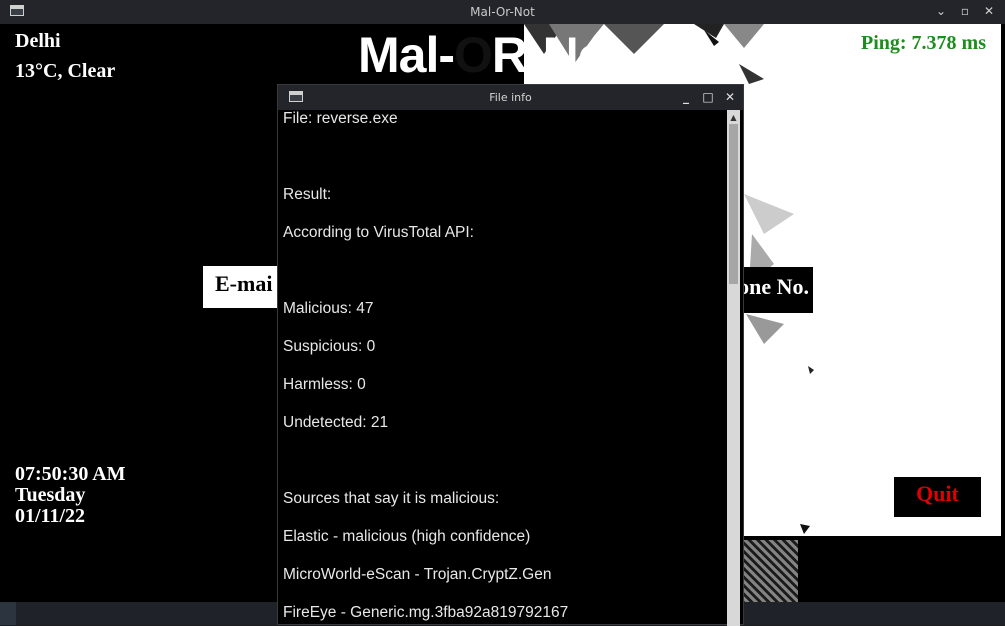 The image size is (1005, 626). I want to click on vertical-scrollbar: ▲, so click(733, 368).